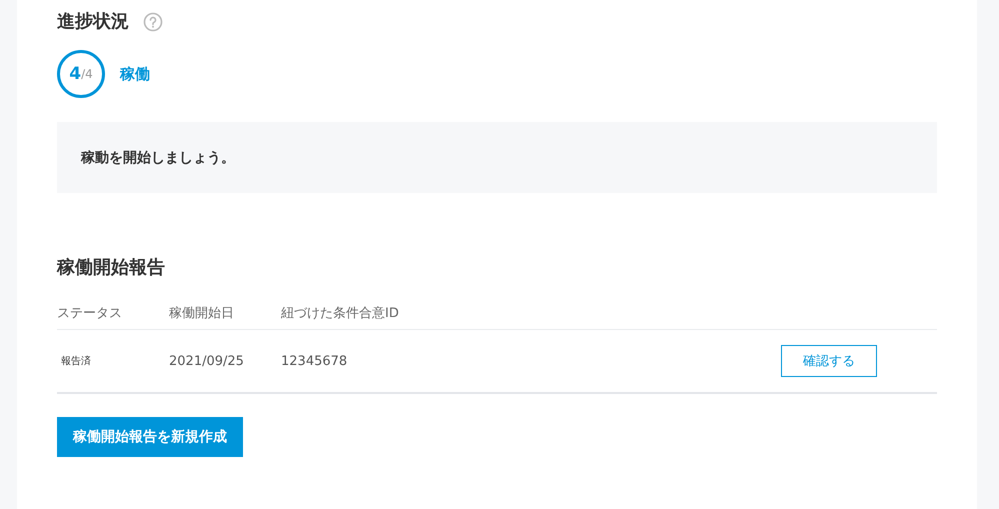 The image size is (999, 509). Describe the element at coordinates (202, 313) in the screenshot. I see `column-header: 稼働開始日` at that location.